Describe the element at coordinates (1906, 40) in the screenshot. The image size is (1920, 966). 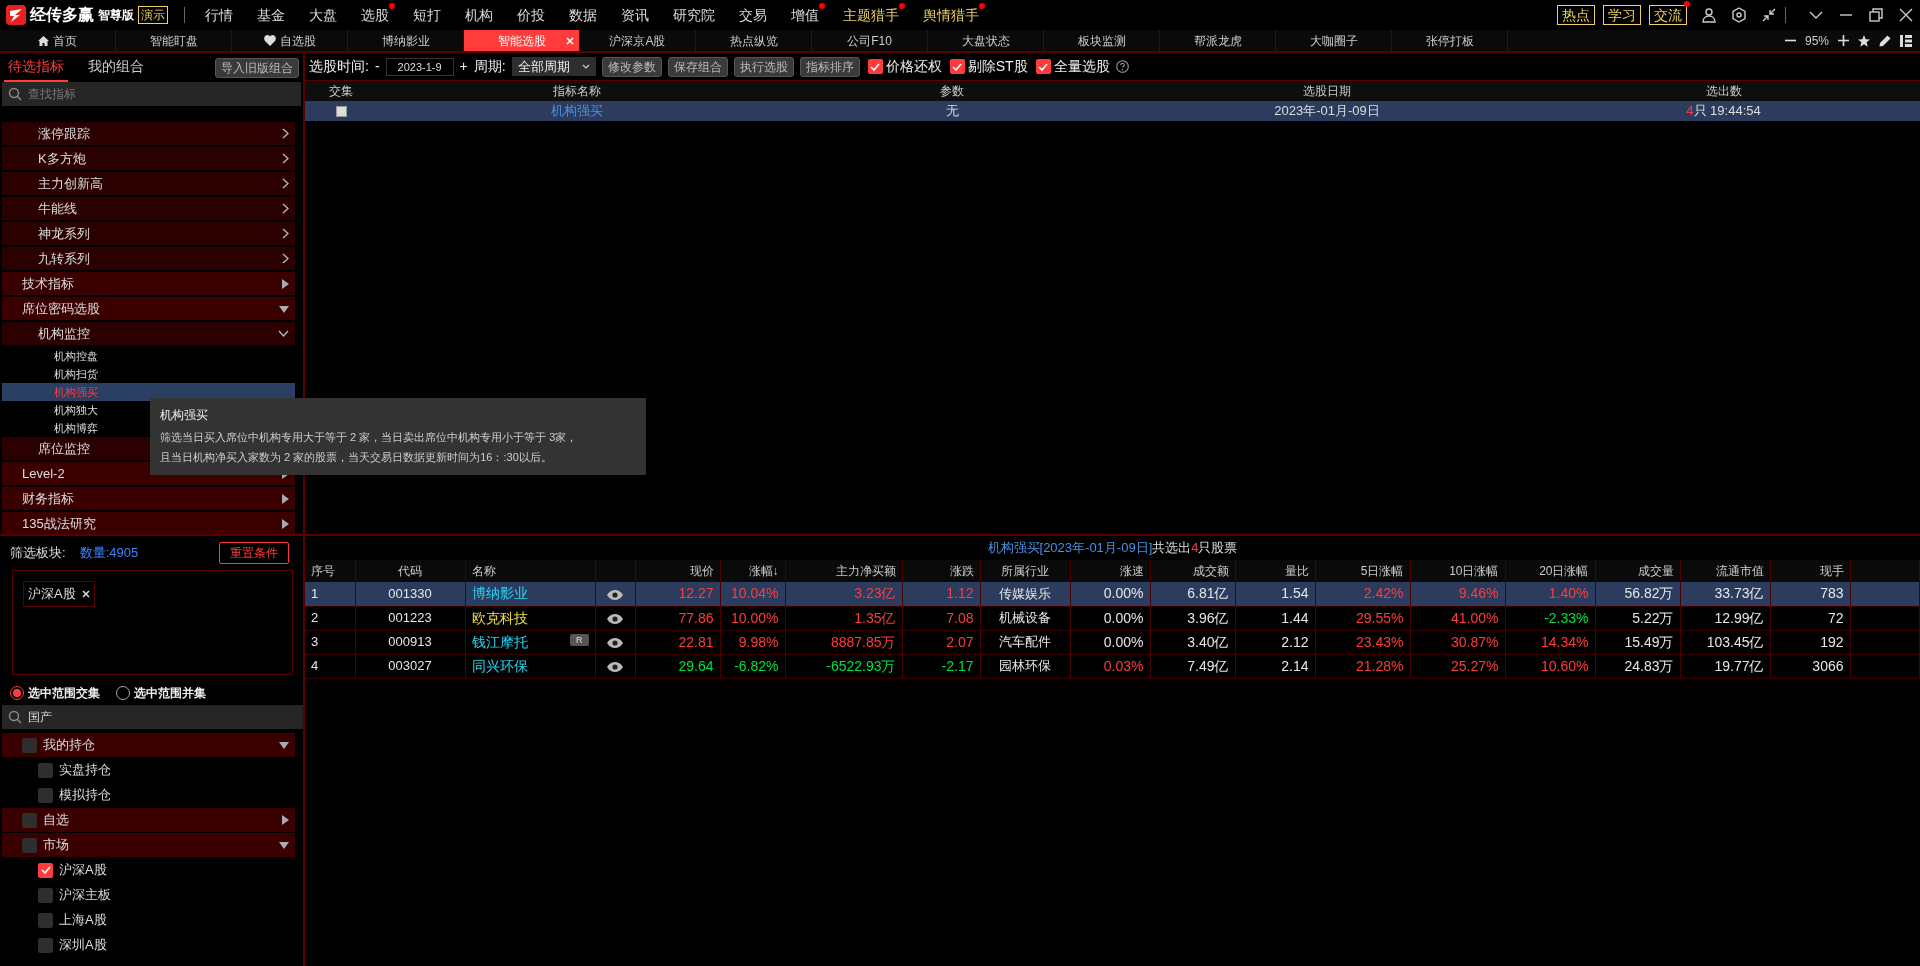
I see `layout-icon` at that location.